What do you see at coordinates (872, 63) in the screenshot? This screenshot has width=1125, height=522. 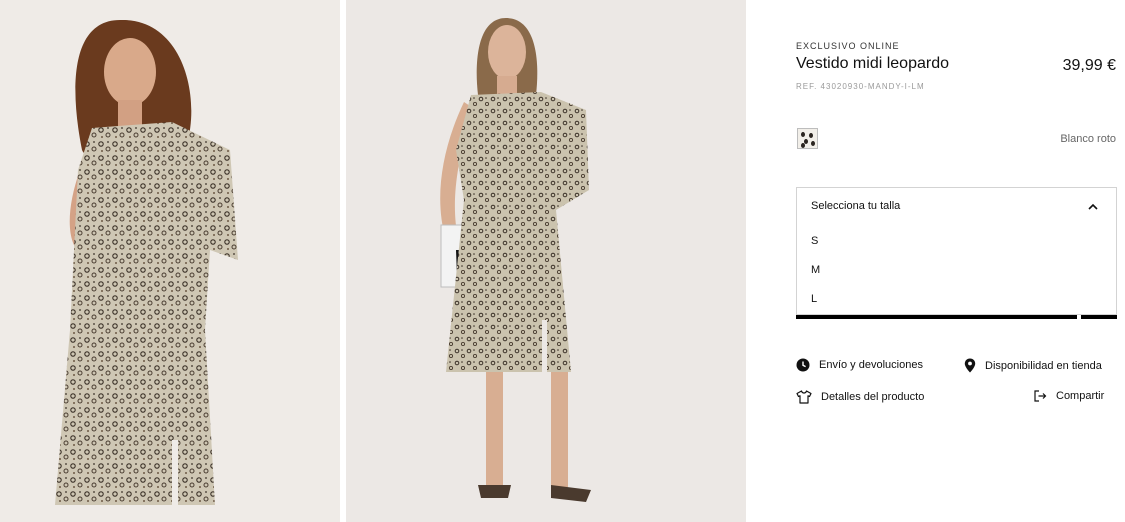 I see `product-title: Vestido midi leopardo` at bounding box center [872, 63].